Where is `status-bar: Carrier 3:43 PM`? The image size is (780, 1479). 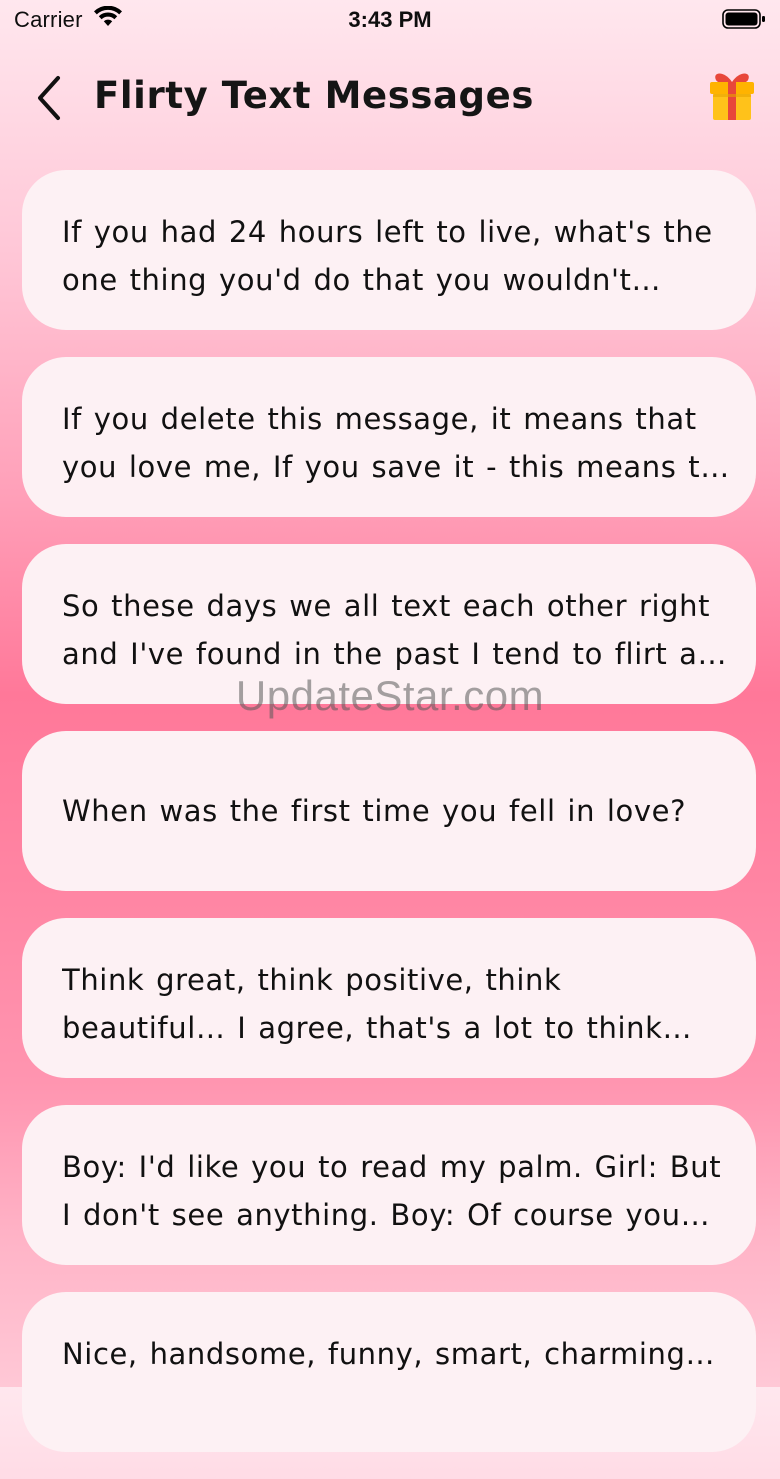
status-bar: Carrier 3:43 PM is located at coordinates (390, 20).